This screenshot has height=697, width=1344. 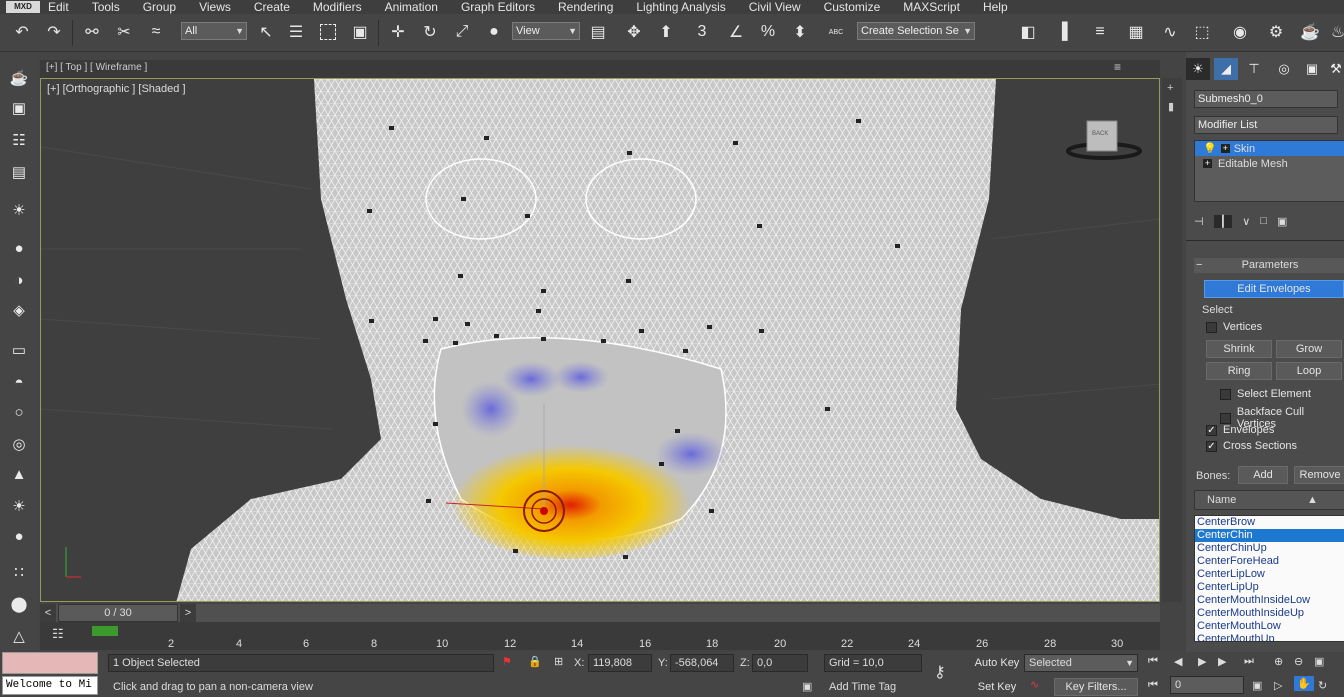 I want to click on schematic-view-icon: ⬚, so click(x=1202, y=32).